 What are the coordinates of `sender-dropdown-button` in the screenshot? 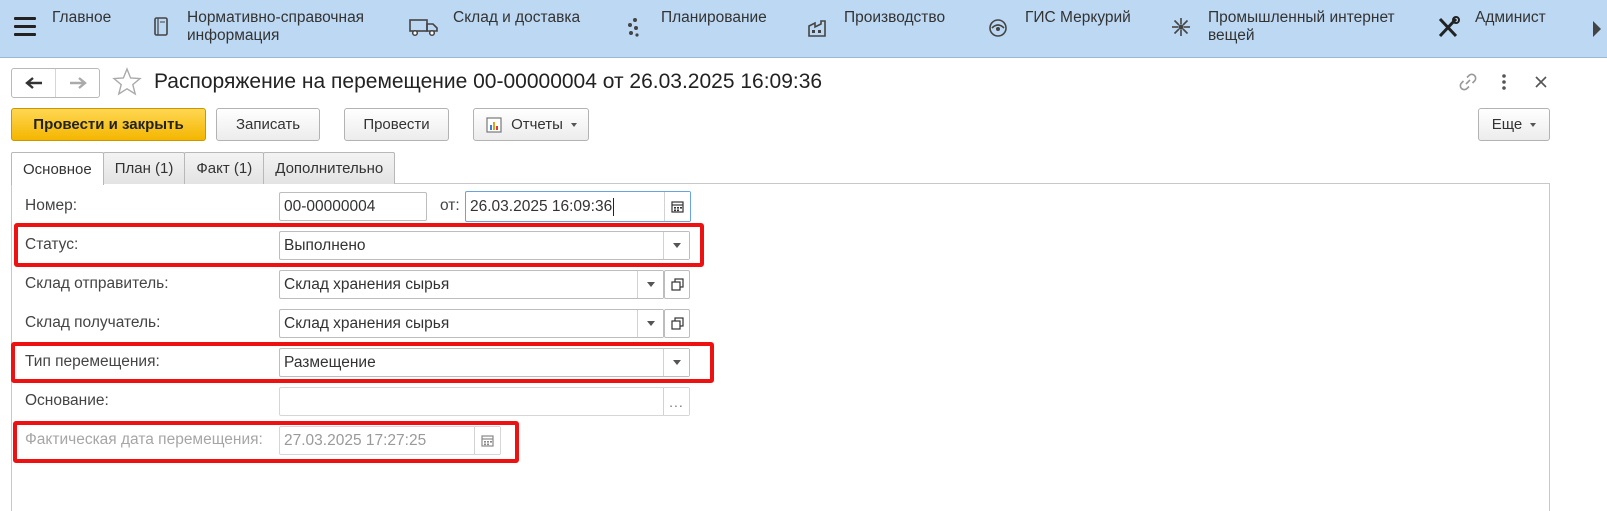 It's located at (650, 284).